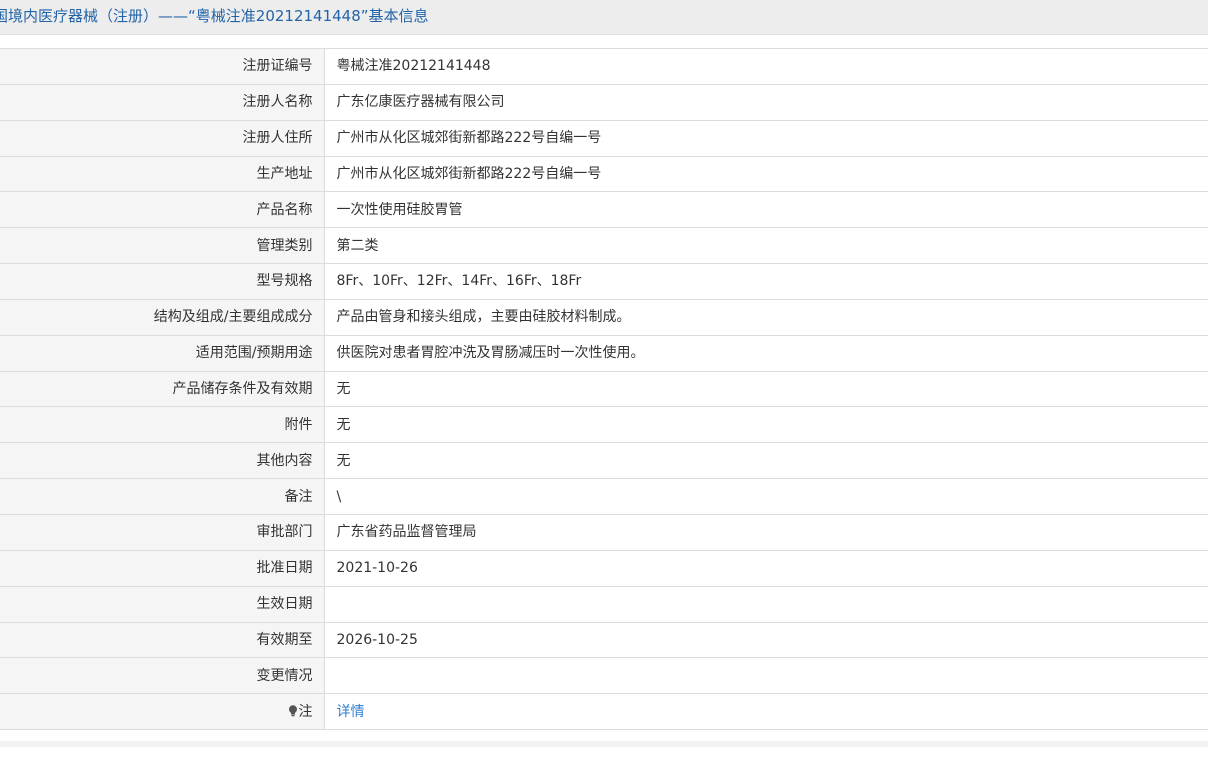 The width and height of the screenshot is (1208, 768). I want to click on table-row: 适用范围/预期用途 供医院对患者胃腔冲洗及胃肠减压时一次性使用。, so click(604, 353).